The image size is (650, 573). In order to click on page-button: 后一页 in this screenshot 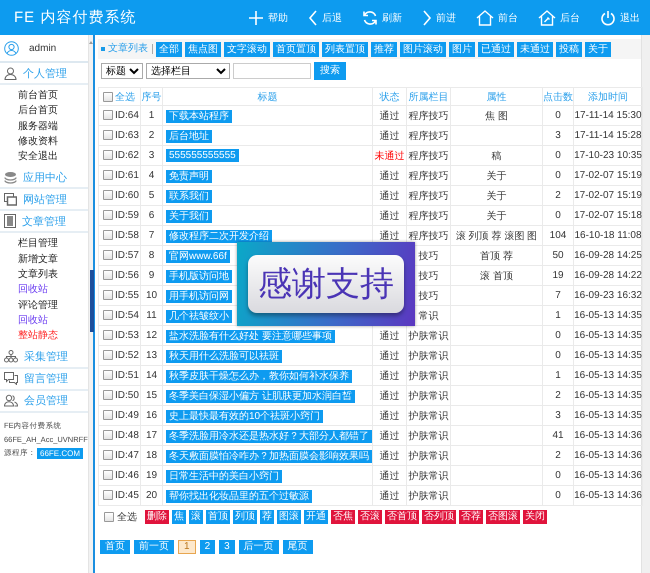, I will do `click(258, 547)`.